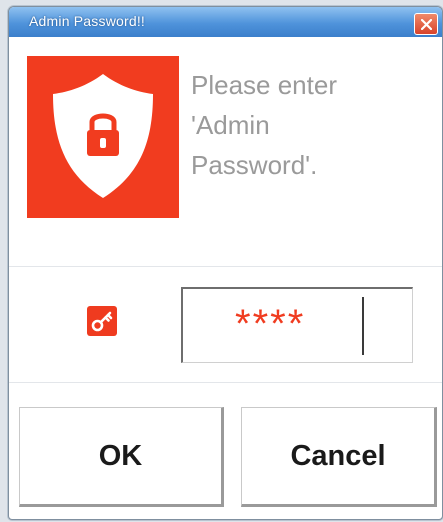 Image resolution: width=443 pixels, height=522 pixels. What do you see at coordinates (363, 326) in the screenshot?
I see `text-caret` at bounding box center [363, 326].